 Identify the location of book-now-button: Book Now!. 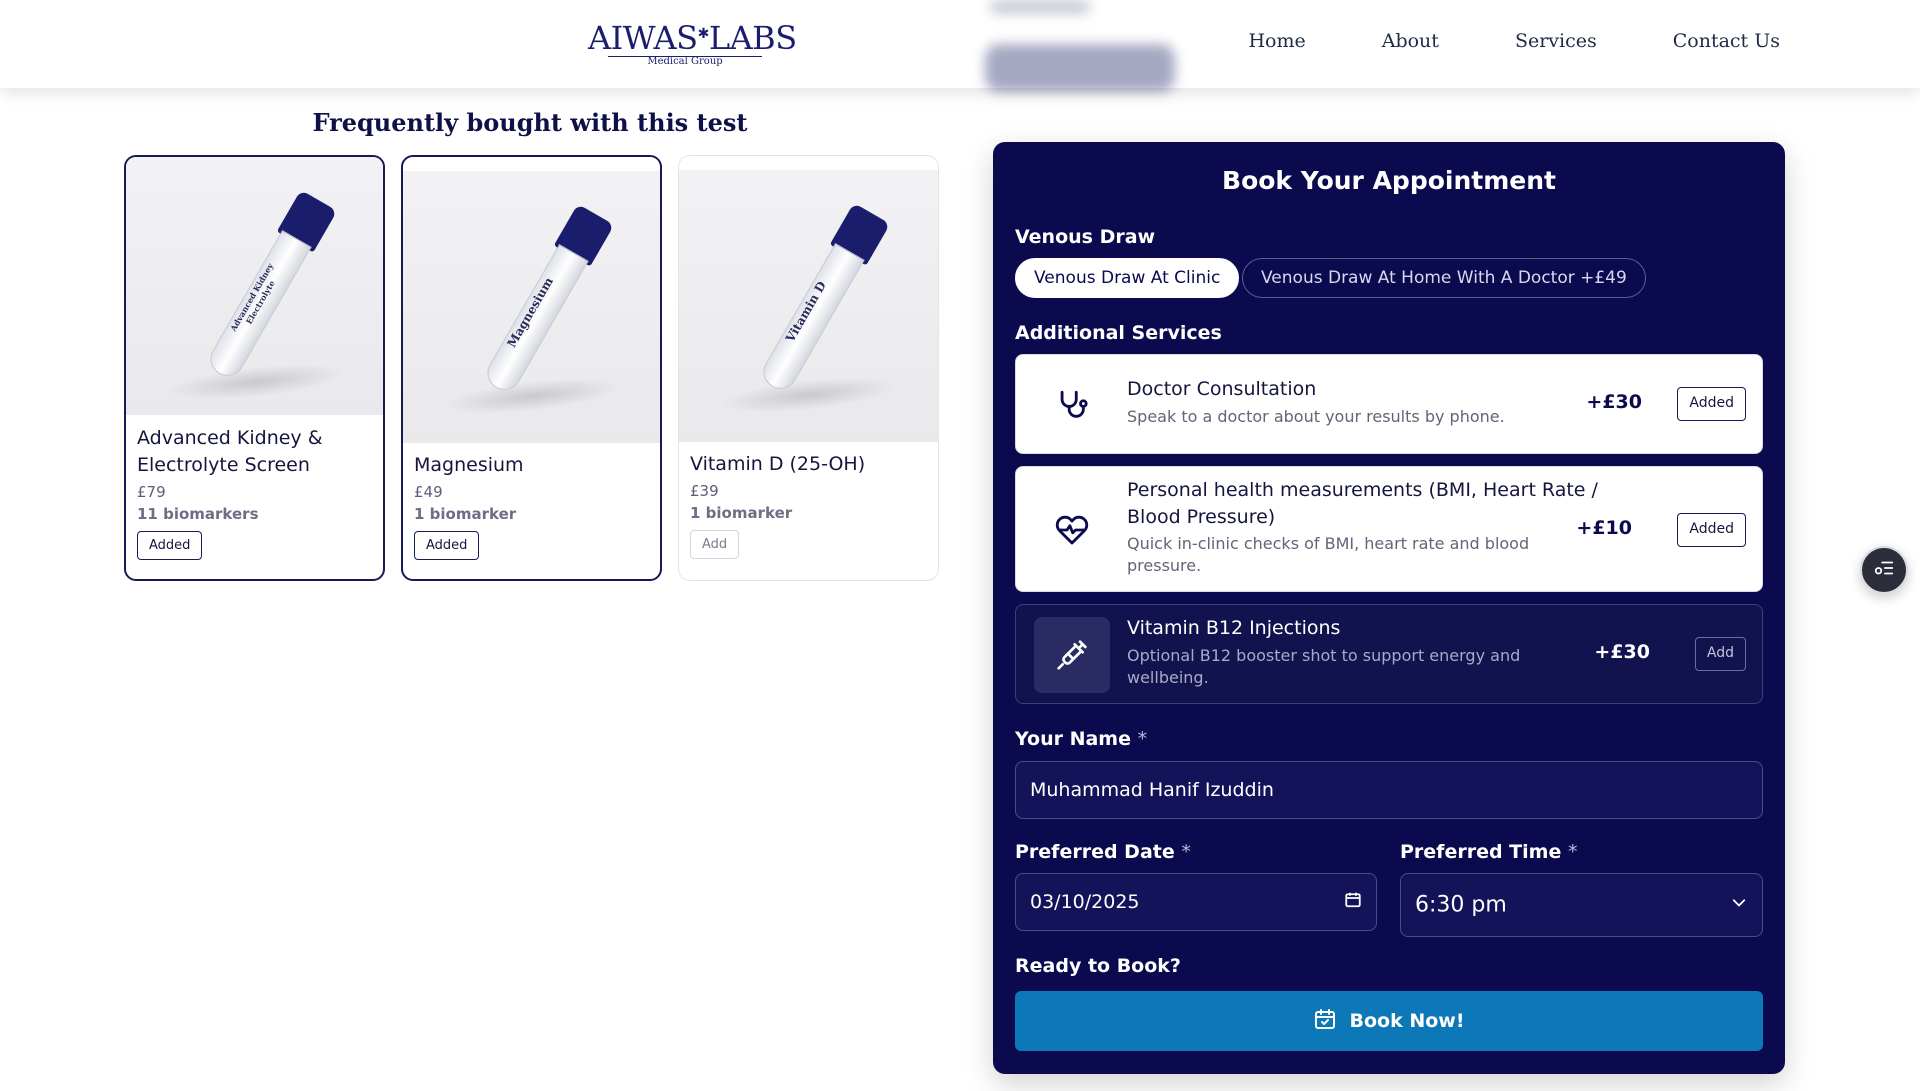
(1389, 1021).